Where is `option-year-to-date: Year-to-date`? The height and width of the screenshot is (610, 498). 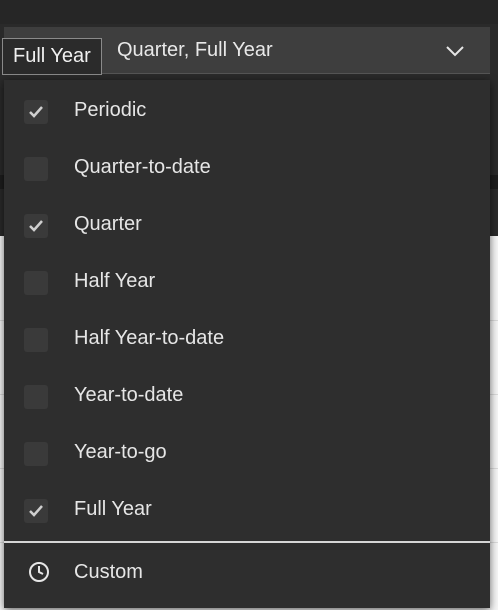
option-year-to-date: Year-to-date is located at coordinates (247, 396).